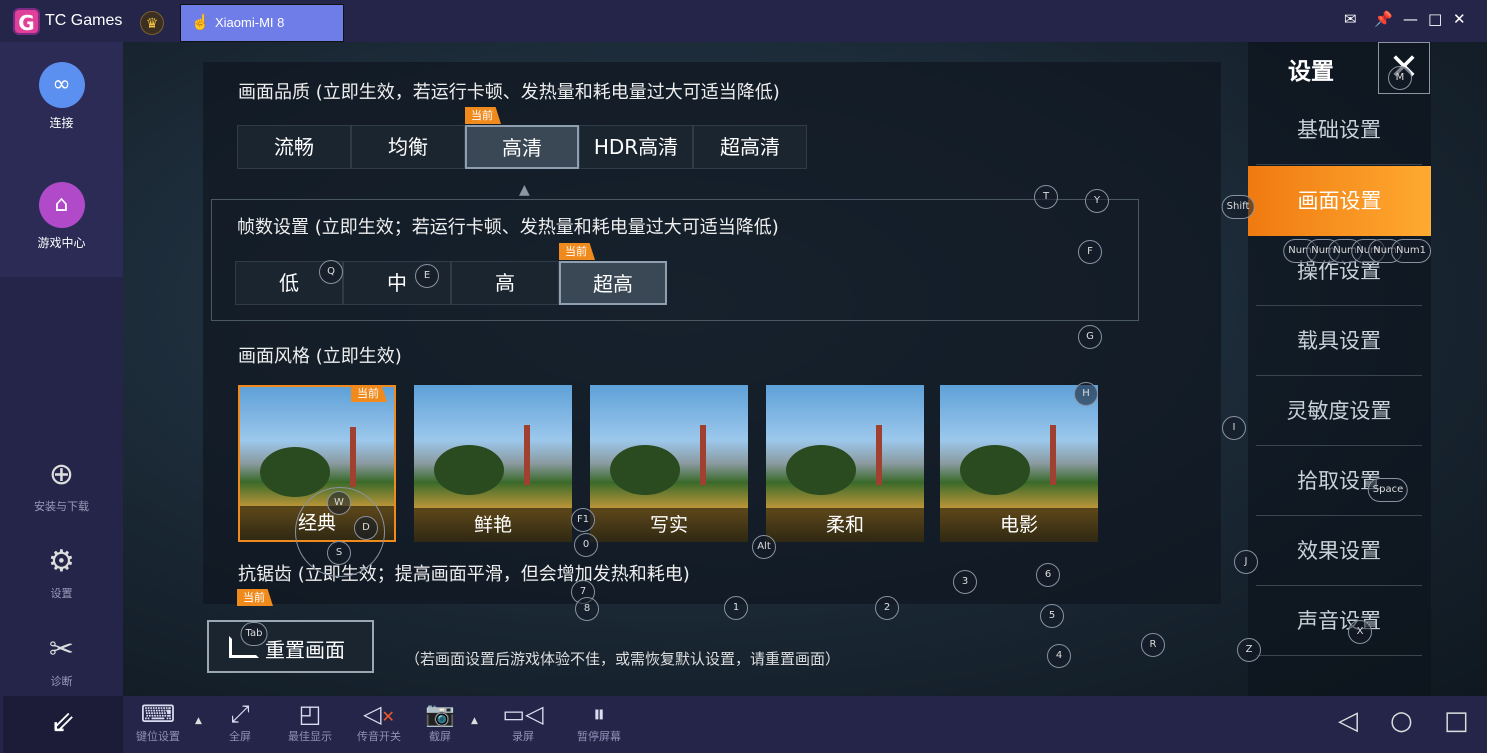 The image size is (1487, 753). Describe the element at coordinates (1348, 721) in the screenshot. I see `back-icon: ◁` at that location.